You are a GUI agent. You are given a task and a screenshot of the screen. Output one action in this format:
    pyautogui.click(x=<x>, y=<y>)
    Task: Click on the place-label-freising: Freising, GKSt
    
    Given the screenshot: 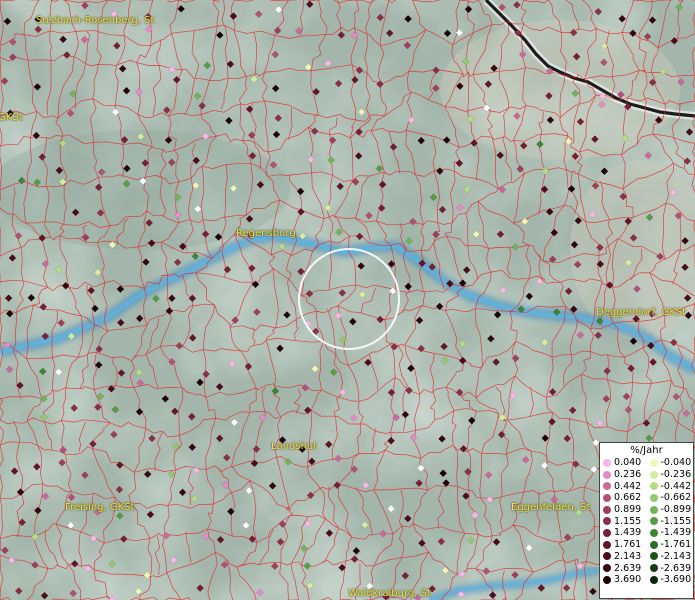 What is the action you would take?
    pyautogui.click(x=100, y=507)
    